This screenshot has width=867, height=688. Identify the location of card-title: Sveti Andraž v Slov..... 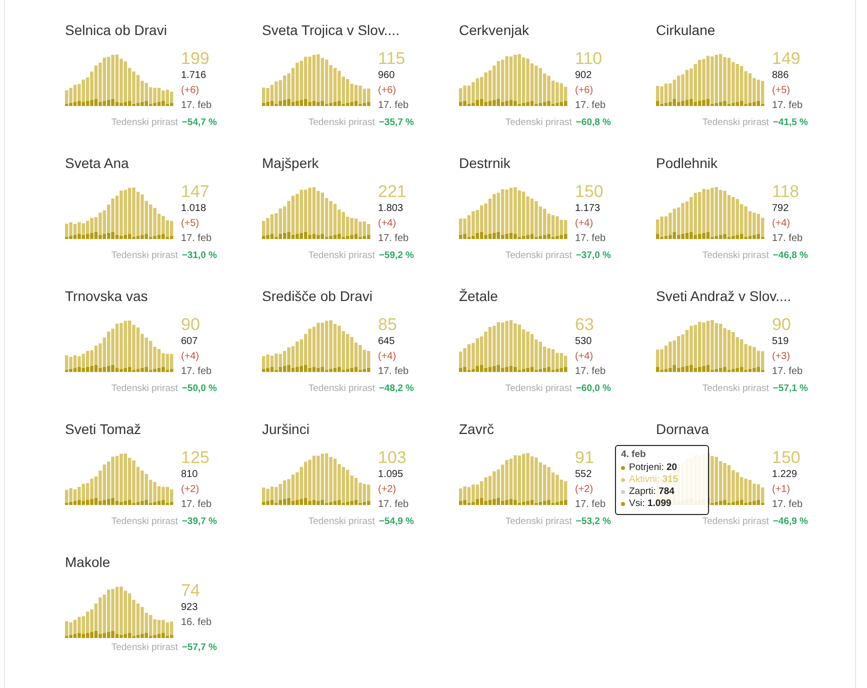
(724, 296).